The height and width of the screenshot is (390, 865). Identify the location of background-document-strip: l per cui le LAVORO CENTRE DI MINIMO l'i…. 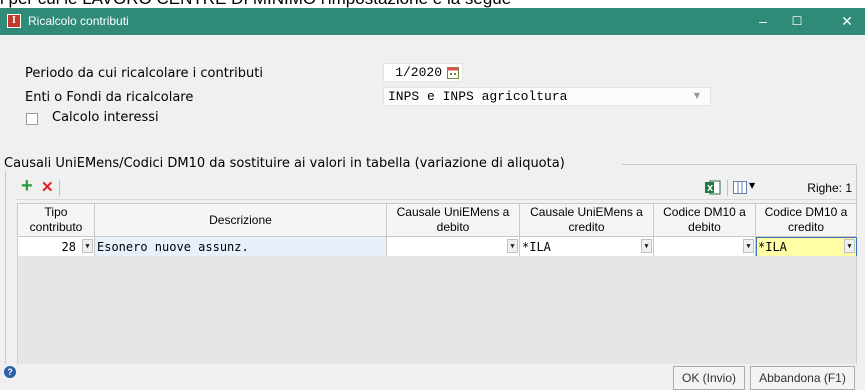
(432, 4).